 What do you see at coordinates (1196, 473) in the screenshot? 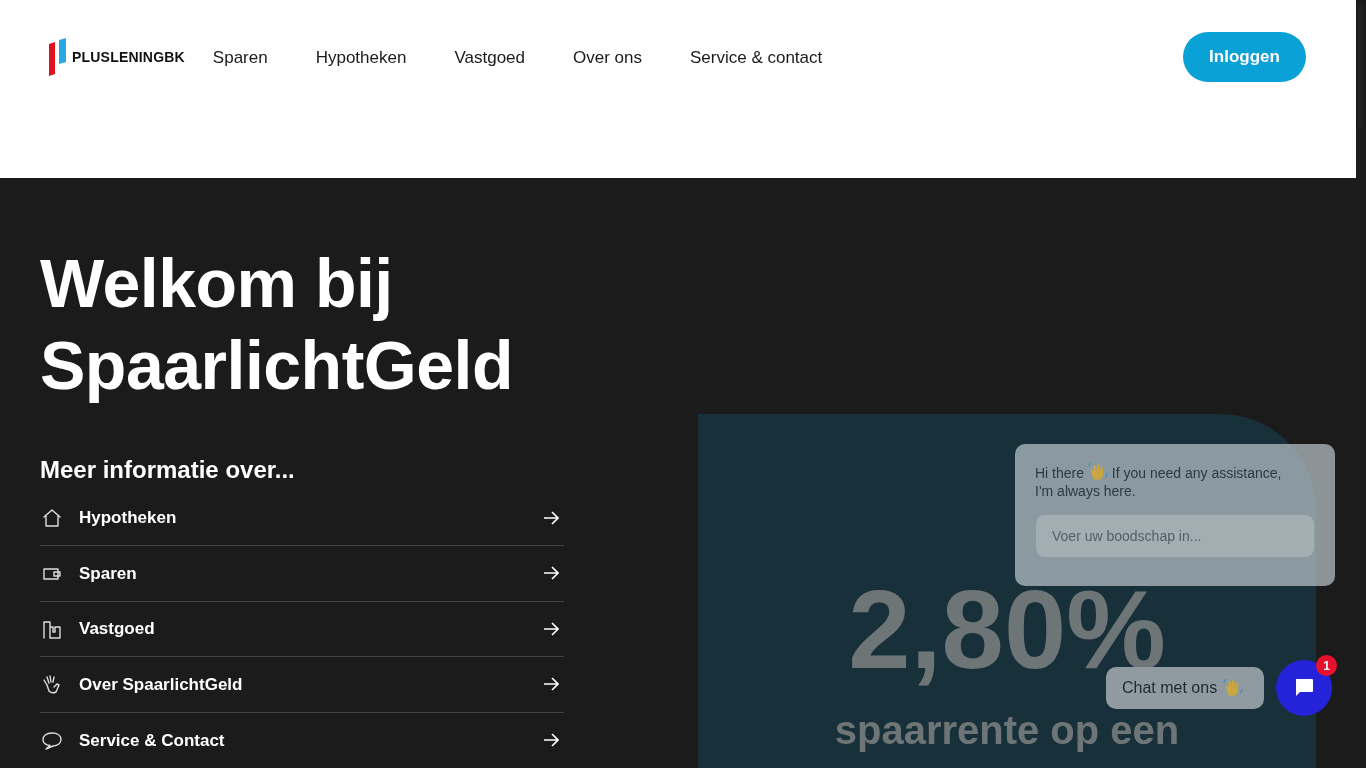
I see `chat-message: If you need any assistance,` at bounding box center [1196, 473].